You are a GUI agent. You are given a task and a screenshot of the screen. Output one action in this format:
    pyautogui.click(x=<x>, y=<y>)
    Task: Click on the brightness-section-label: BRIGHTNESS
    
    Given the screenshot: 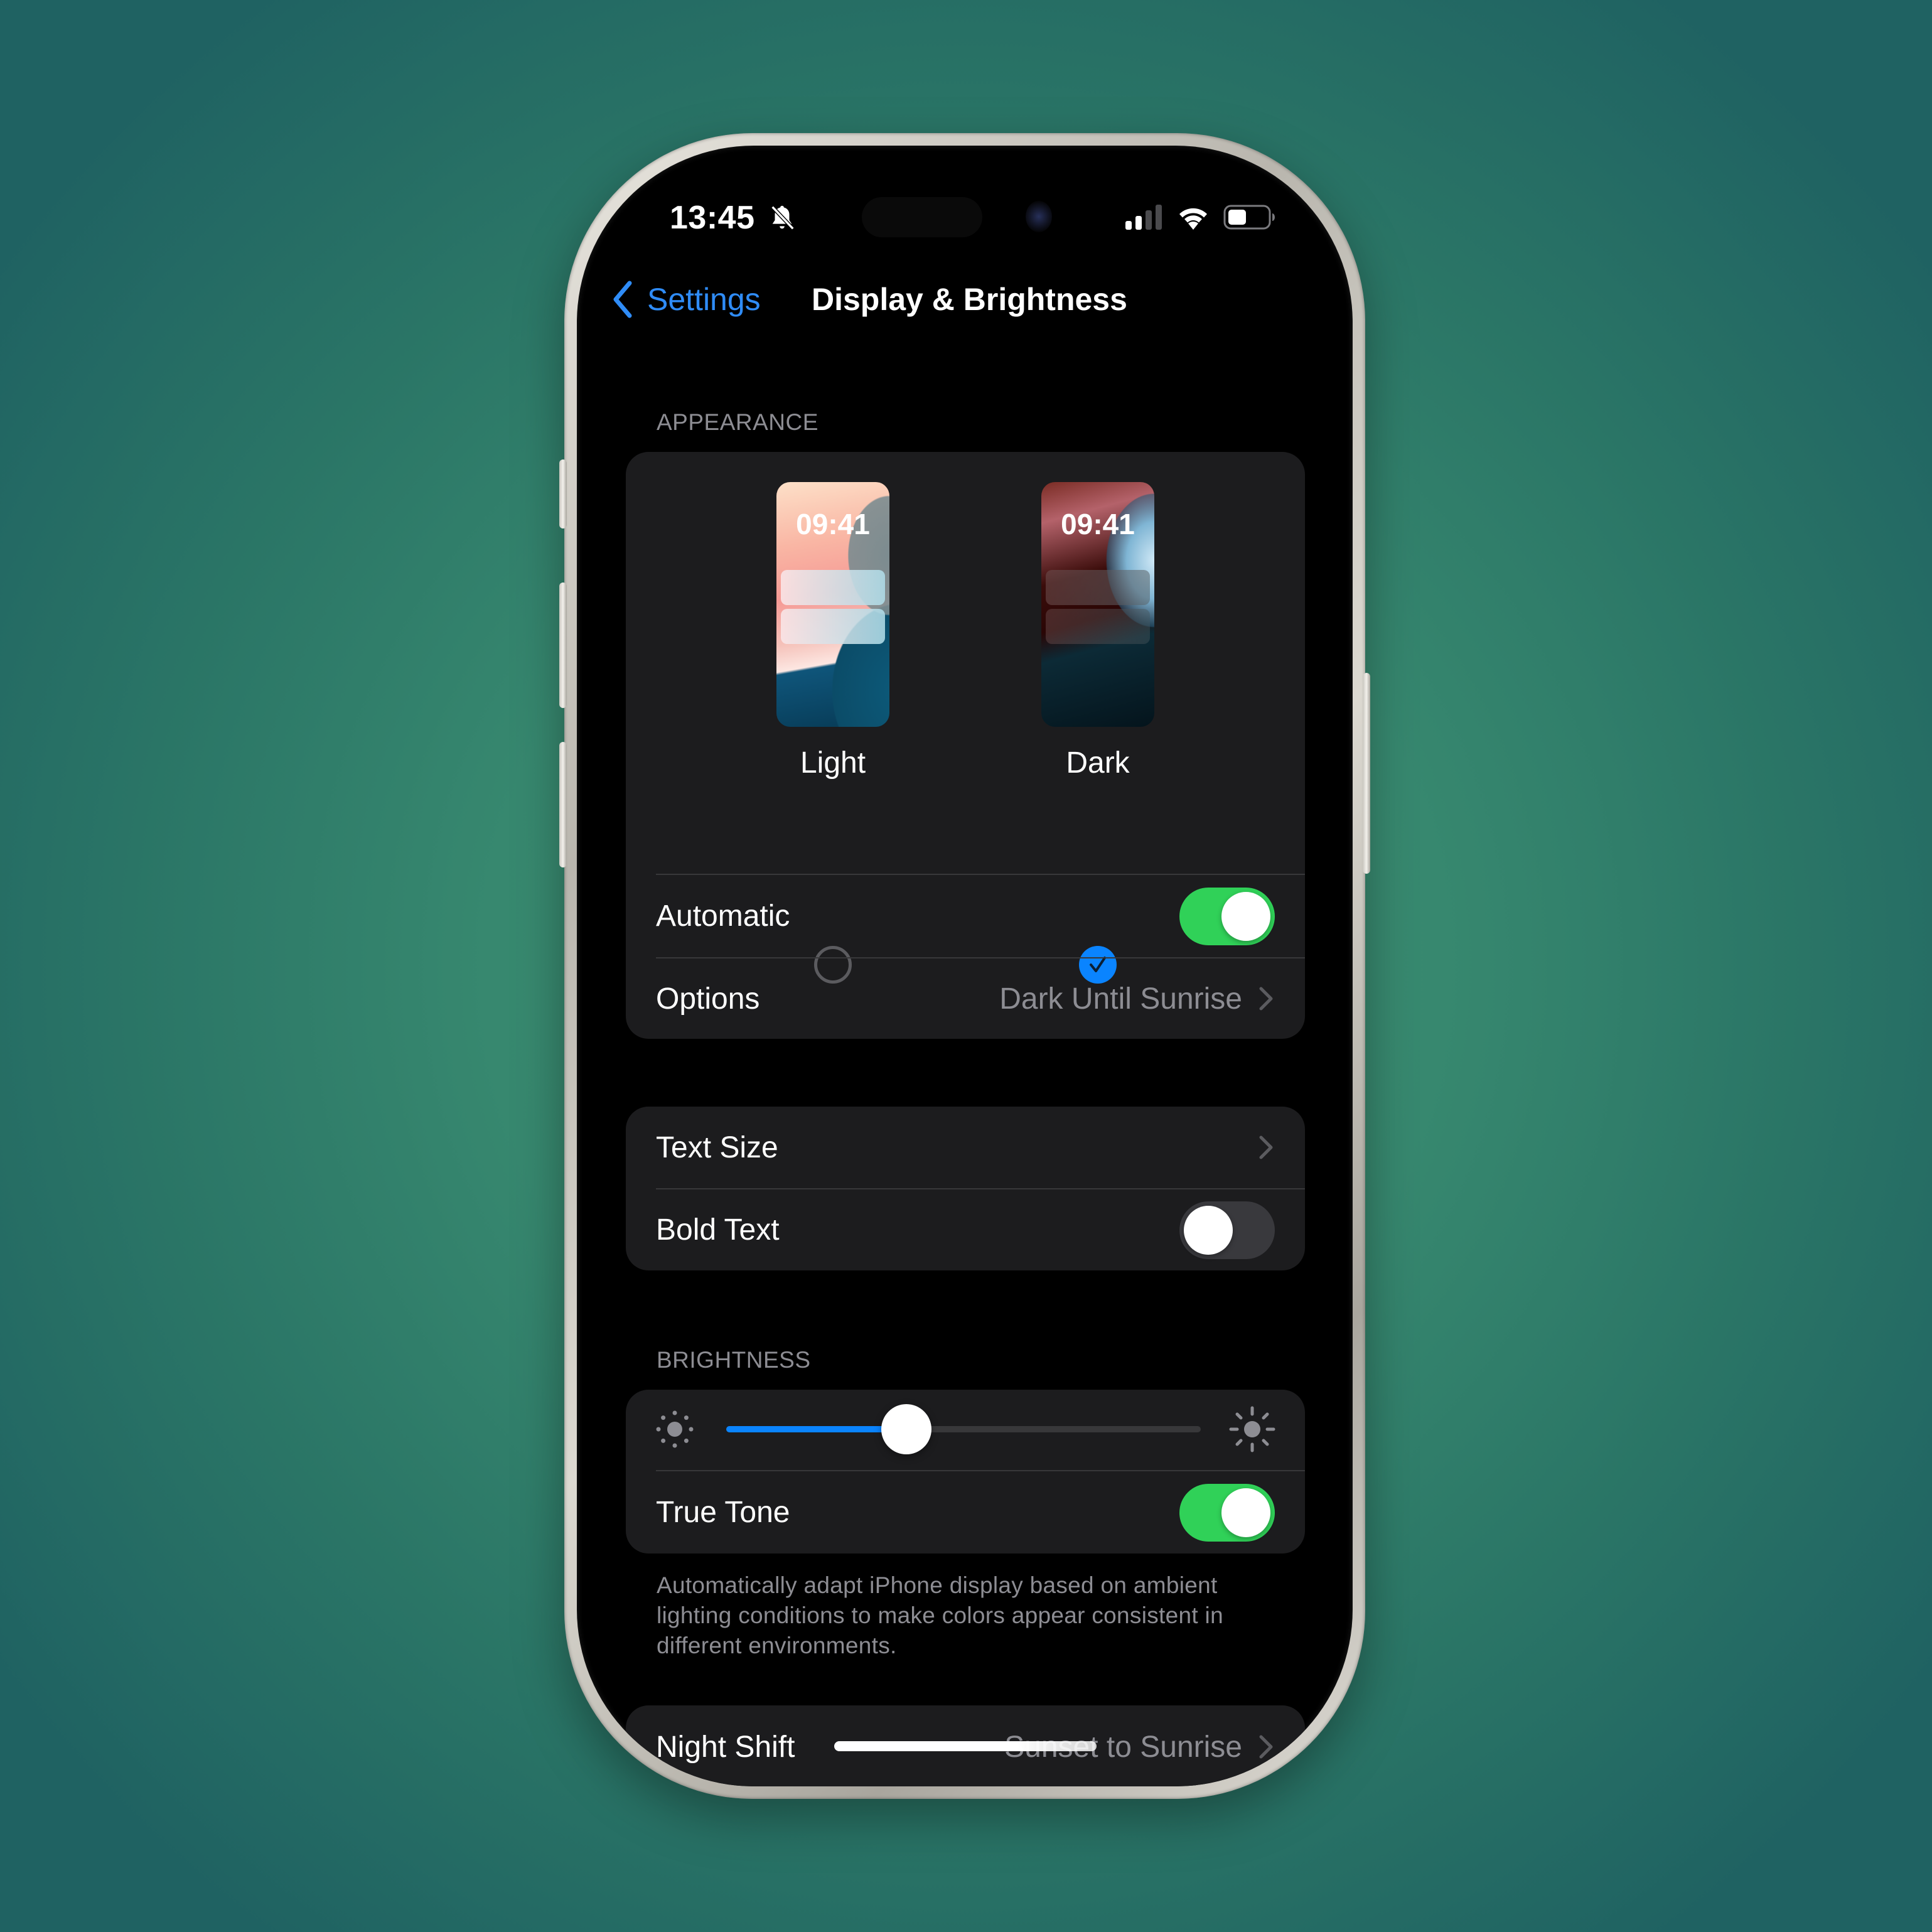 What is the action you would take?
    pyautogui.click(x=734, y=1360)
    